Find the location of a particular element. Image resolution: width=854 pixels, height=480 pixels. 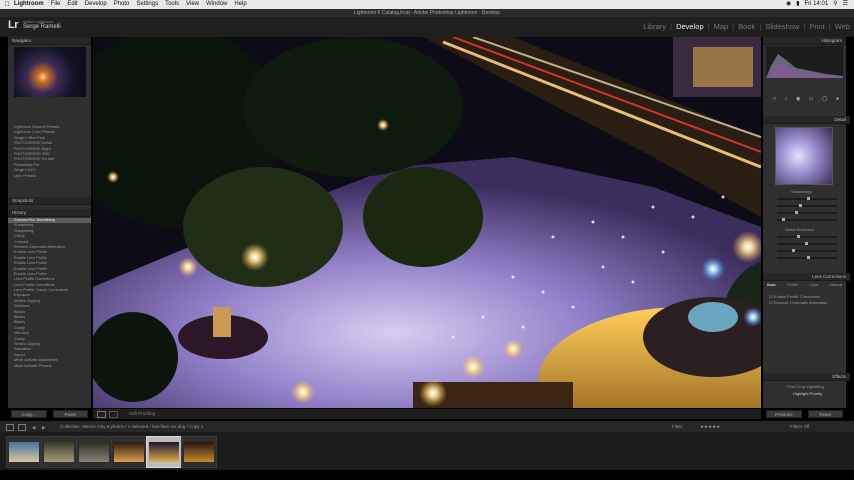

sharpening-amount-slider is located at coordinates (807, 198).